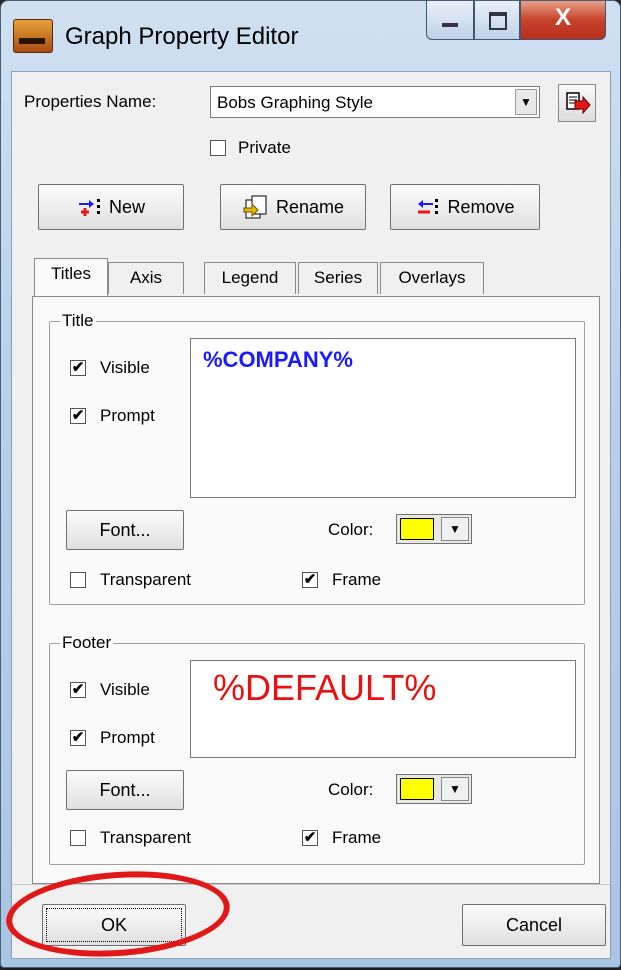 The height and width of the screenshot is (970, 621). I want to click on caption-buttons: X, so click(516, 21).